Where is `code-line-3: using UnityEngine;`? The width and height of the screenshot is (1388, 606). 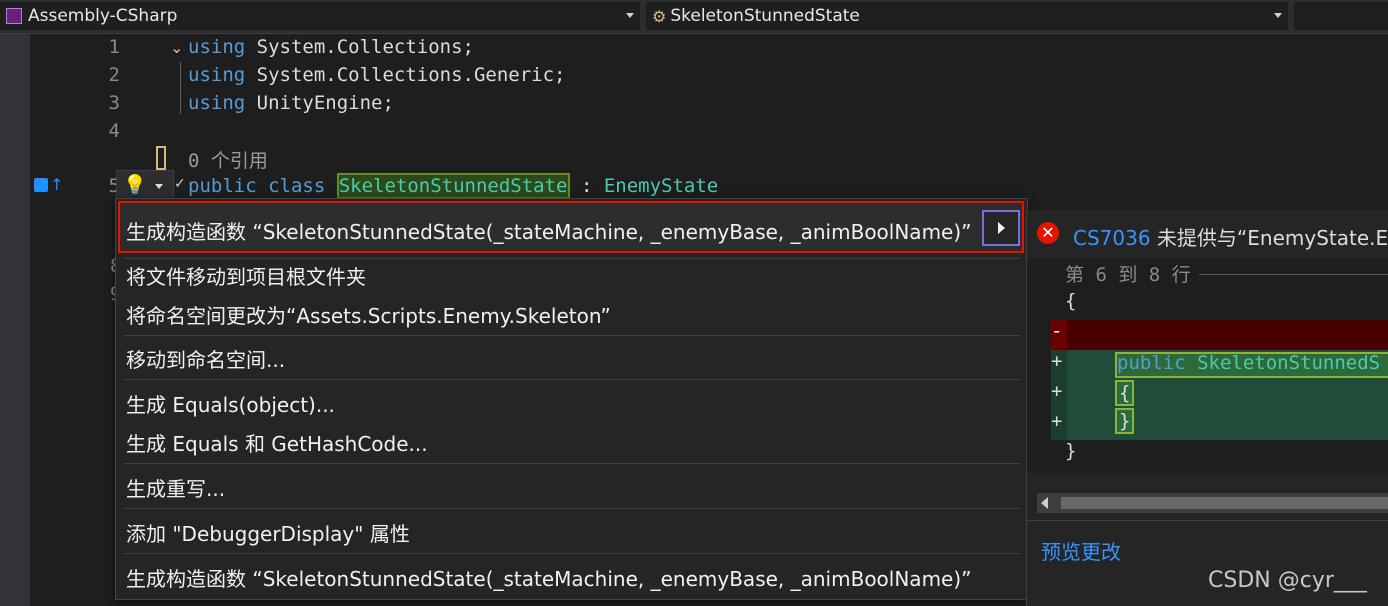 code-line-3: using UnityEngine; is located at coordinates (291, 103).